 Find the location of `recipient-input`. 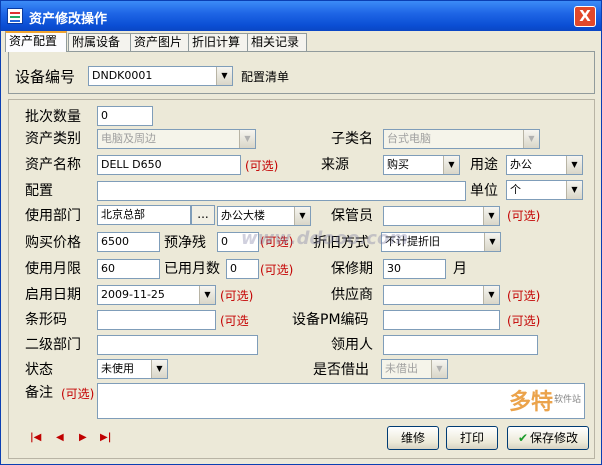

recipient-input is located at coordinates (460, 345).